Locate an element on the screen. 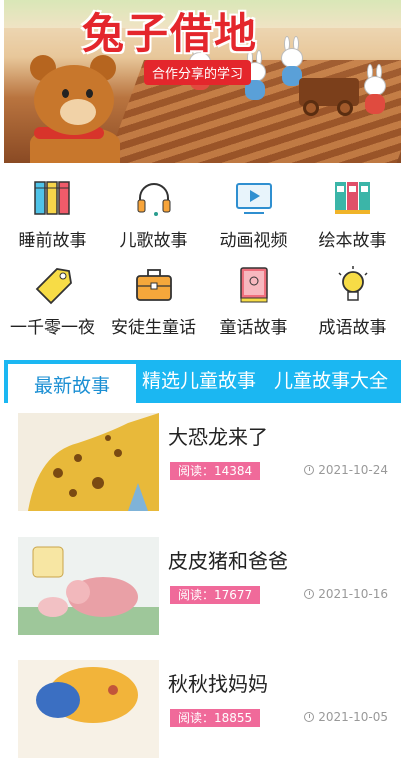 The width and height of the screenshot is (405, 760). tab-latest-stories: 最新故事 is located at coordinates (72, 382).